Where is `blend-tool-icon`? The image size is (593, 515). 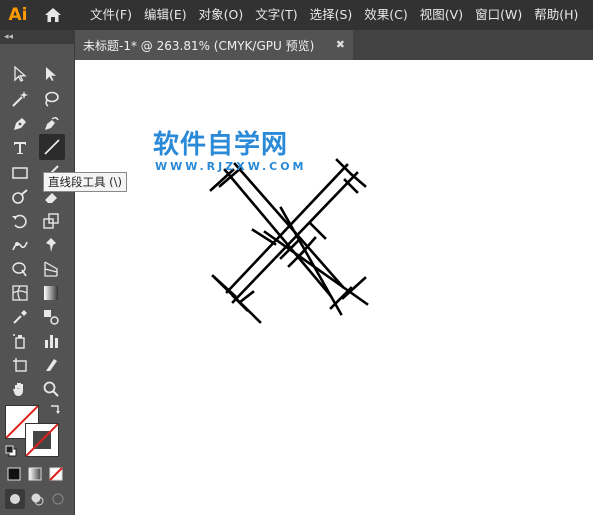
blend-tool-icon is located at coordinates (51, 317).